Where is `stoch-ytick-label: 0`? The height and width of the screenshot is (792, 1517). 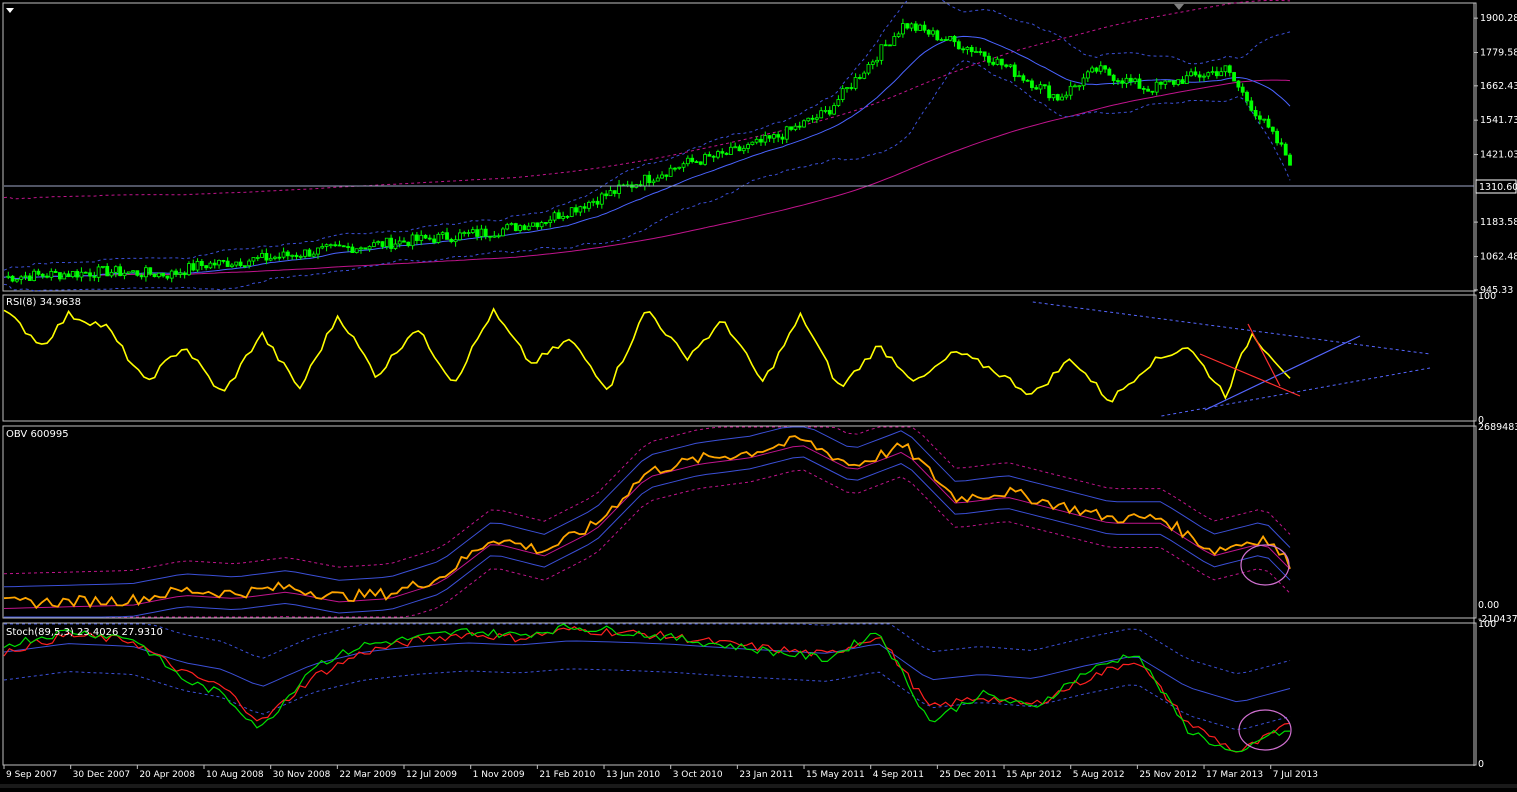
stoch-ytick-label: 0 is located at coordinates (1481, 764).